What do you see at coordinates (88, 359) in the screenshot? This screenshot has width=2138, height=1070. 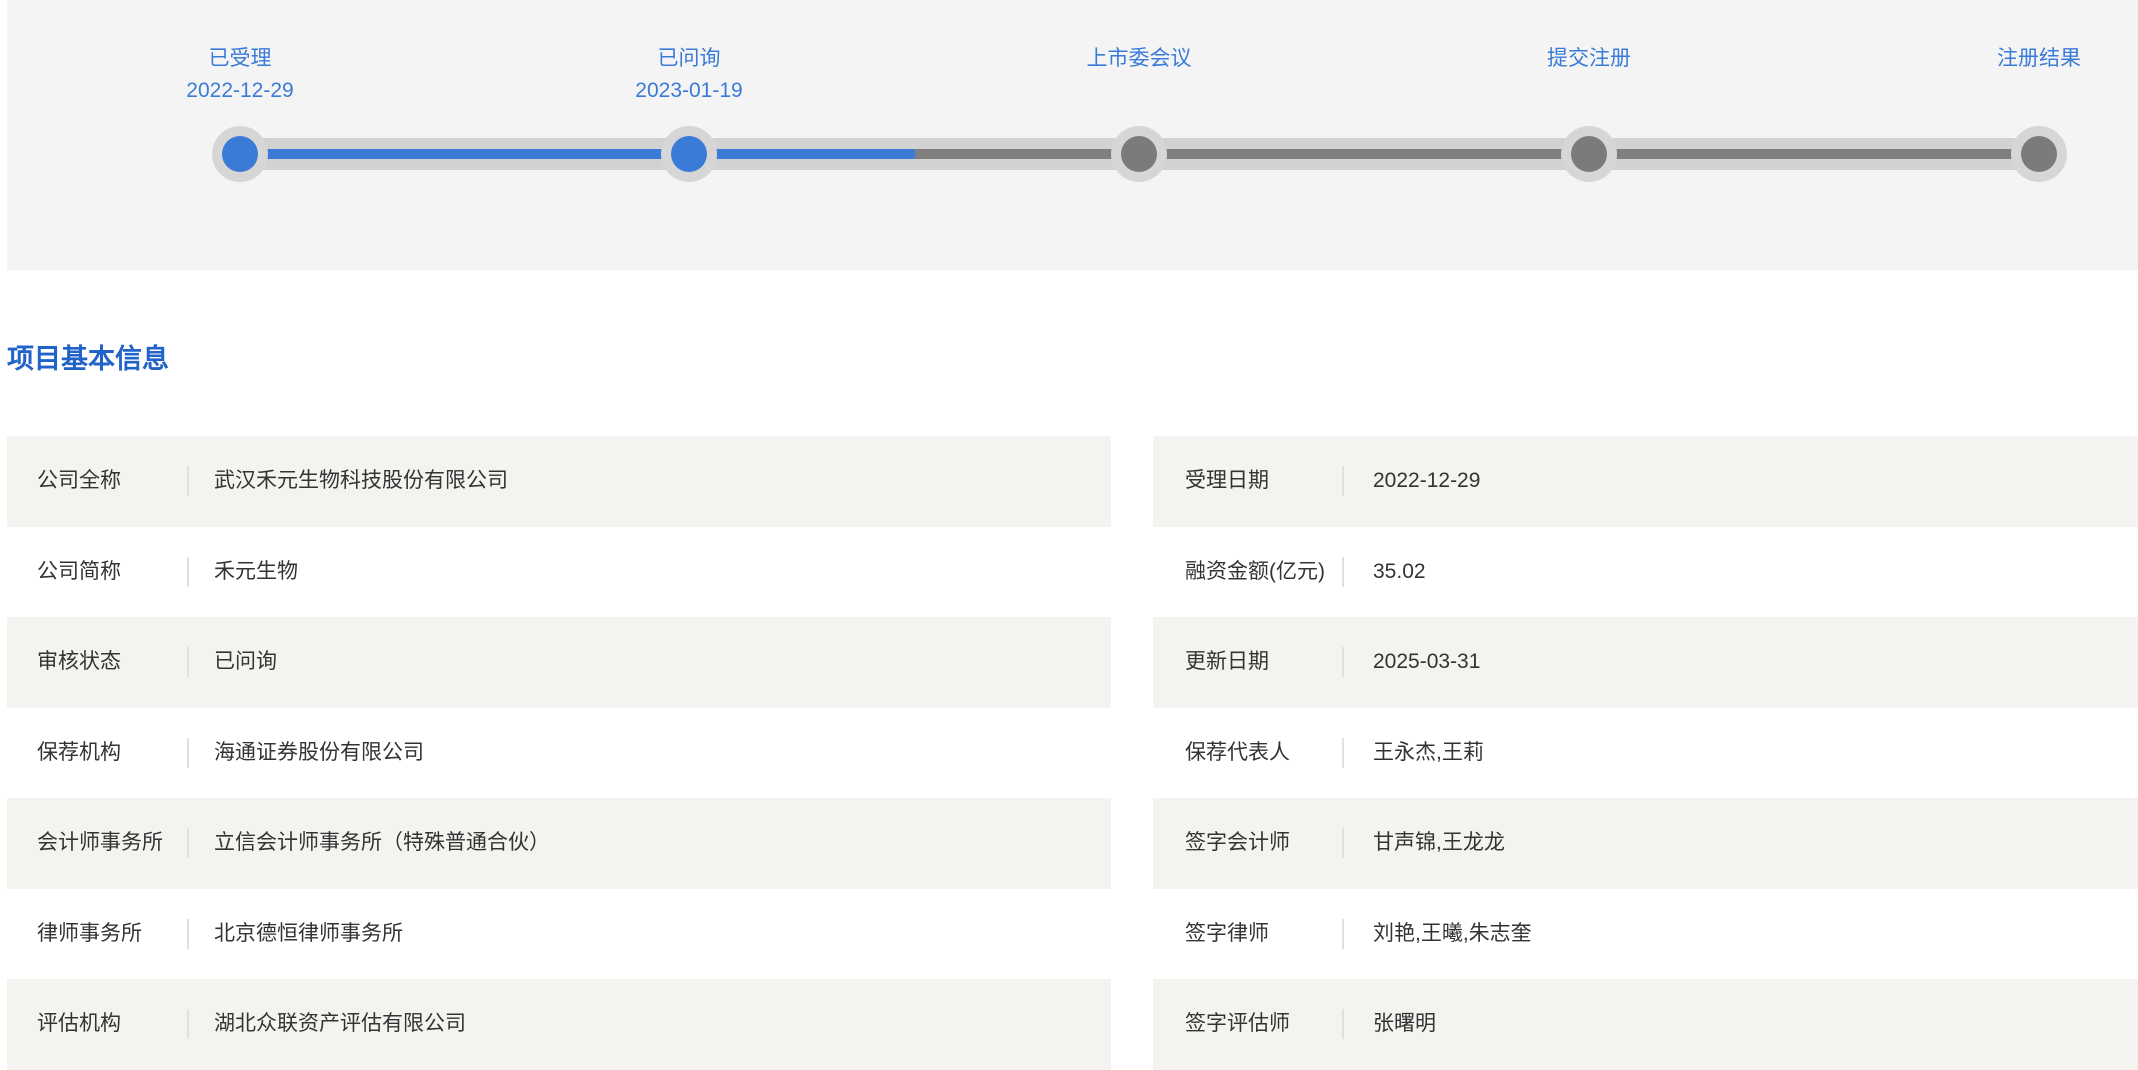 I see `section-title: 项目基本信息` at bounding box center [88, 359].